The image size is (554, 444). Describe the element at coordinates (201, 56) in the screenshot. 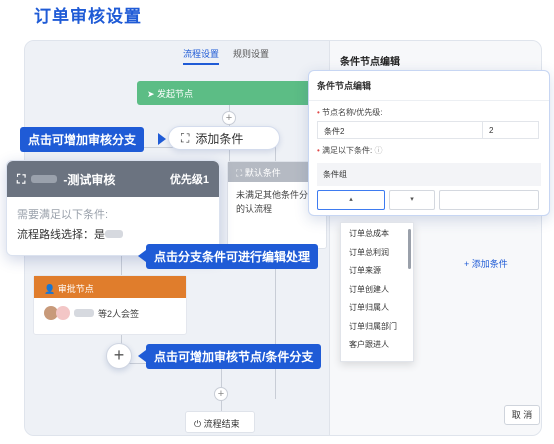

I see `tab-flow-settings: 流程设置` at that location.